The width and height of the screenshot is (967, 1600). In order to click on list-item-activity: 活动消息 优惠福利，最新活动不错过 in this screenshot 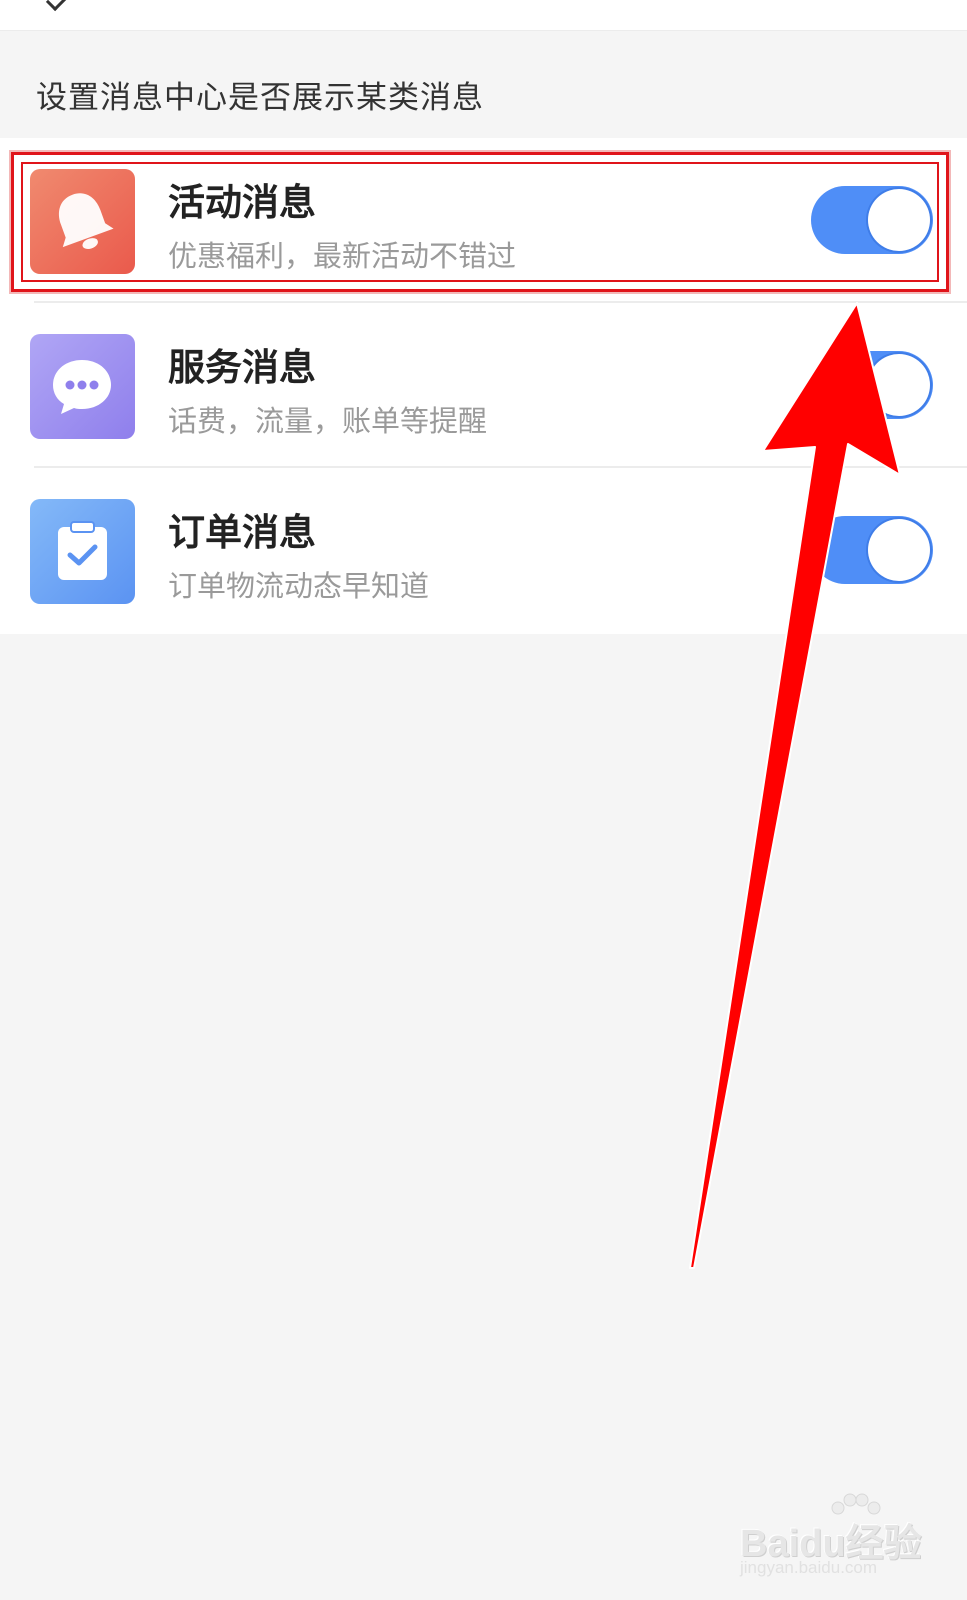, I will do `click(483, 220)`.